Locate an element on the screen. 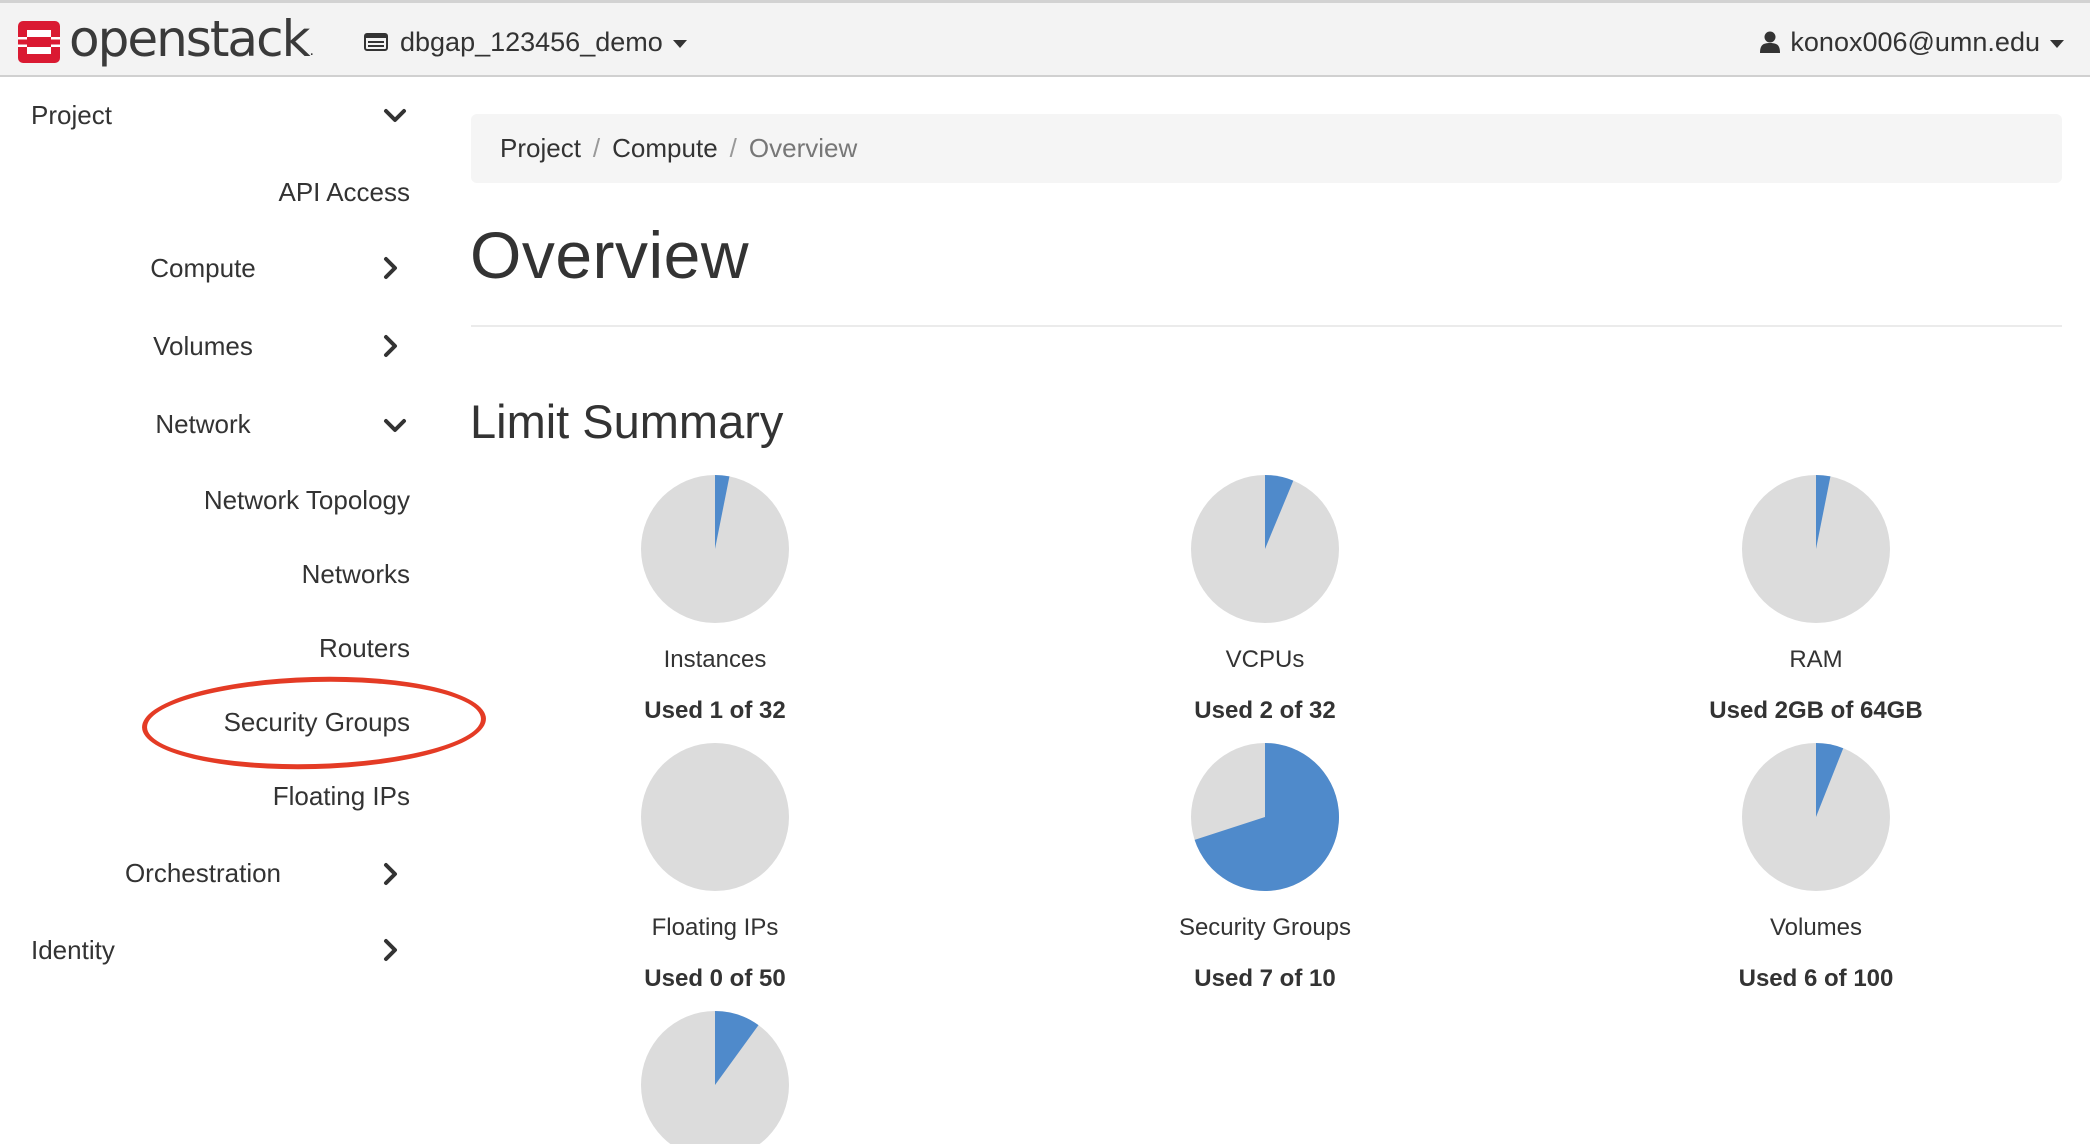 This screenshot has width=2090, height=1144. pie-usage-text: Used 0 of 50 is located at coordinates (715, 978).